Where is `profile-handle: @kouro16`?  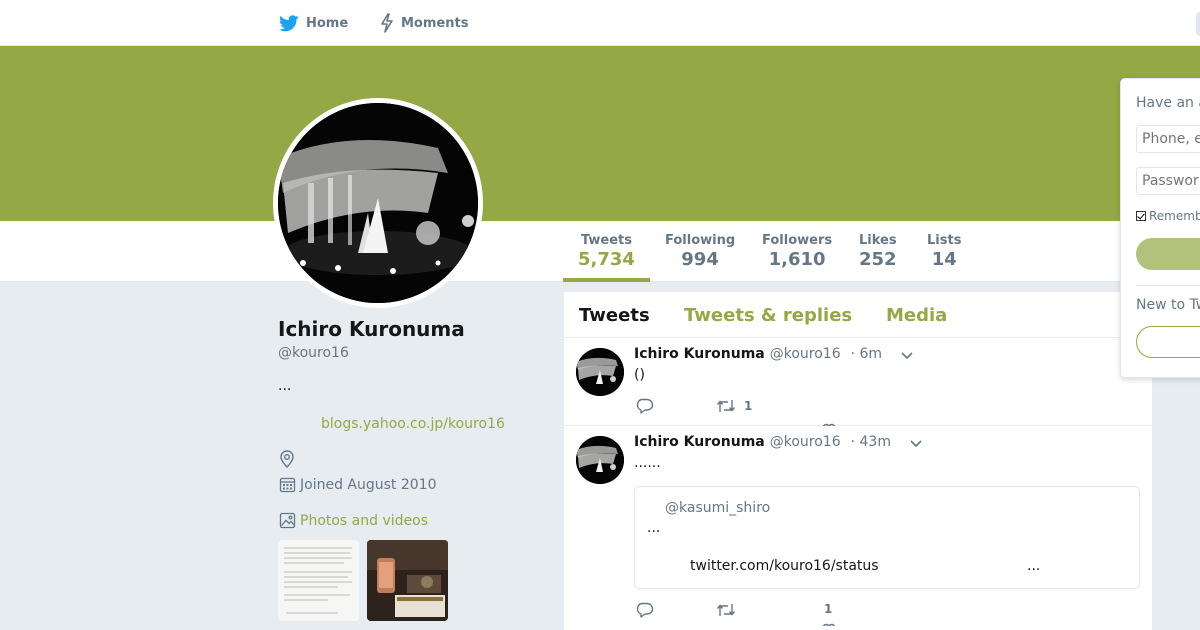
profile-handle: @kouro16 is located at coordinates (313, 353).